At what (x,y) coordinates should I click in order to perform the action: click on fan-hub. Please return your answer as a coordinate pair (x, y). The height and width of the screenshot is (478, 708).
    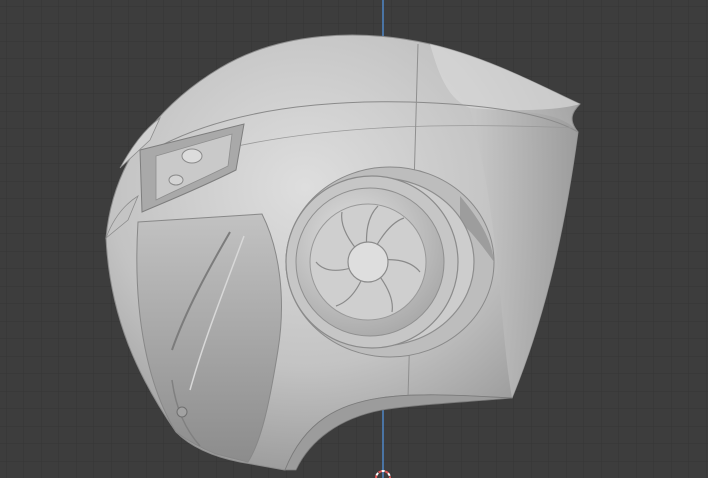
    Looking at the image, I should click on (368, 262).